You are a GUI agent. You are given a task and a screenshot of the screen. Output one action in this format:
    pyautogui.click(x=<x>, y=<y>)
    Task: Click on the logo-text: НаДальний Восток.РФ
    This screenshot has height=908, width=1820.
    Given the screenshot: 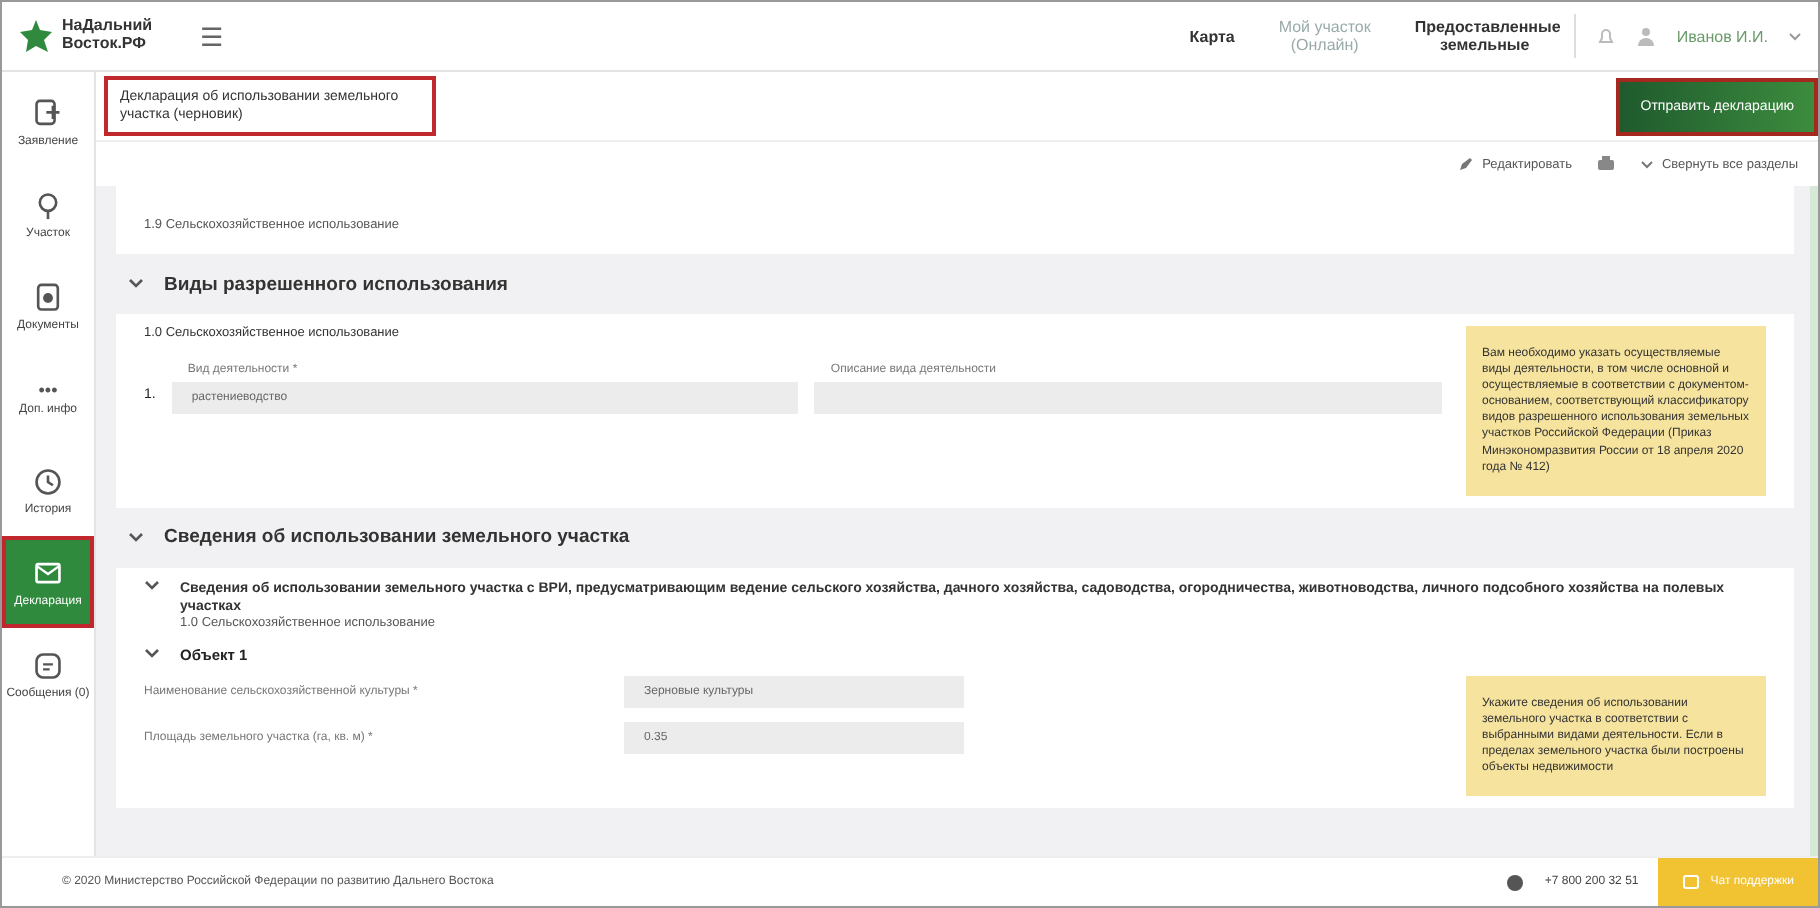 What is the action you would take?
    pyautogui.click(x=107, y=36)
    